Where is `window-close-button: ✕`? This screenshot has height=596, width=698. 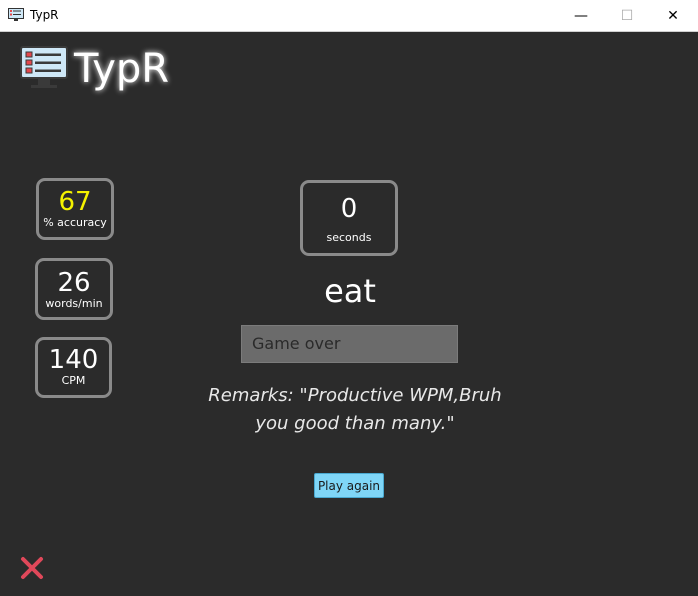 window-close-button: ✕ is located at coordinates (673, 15).